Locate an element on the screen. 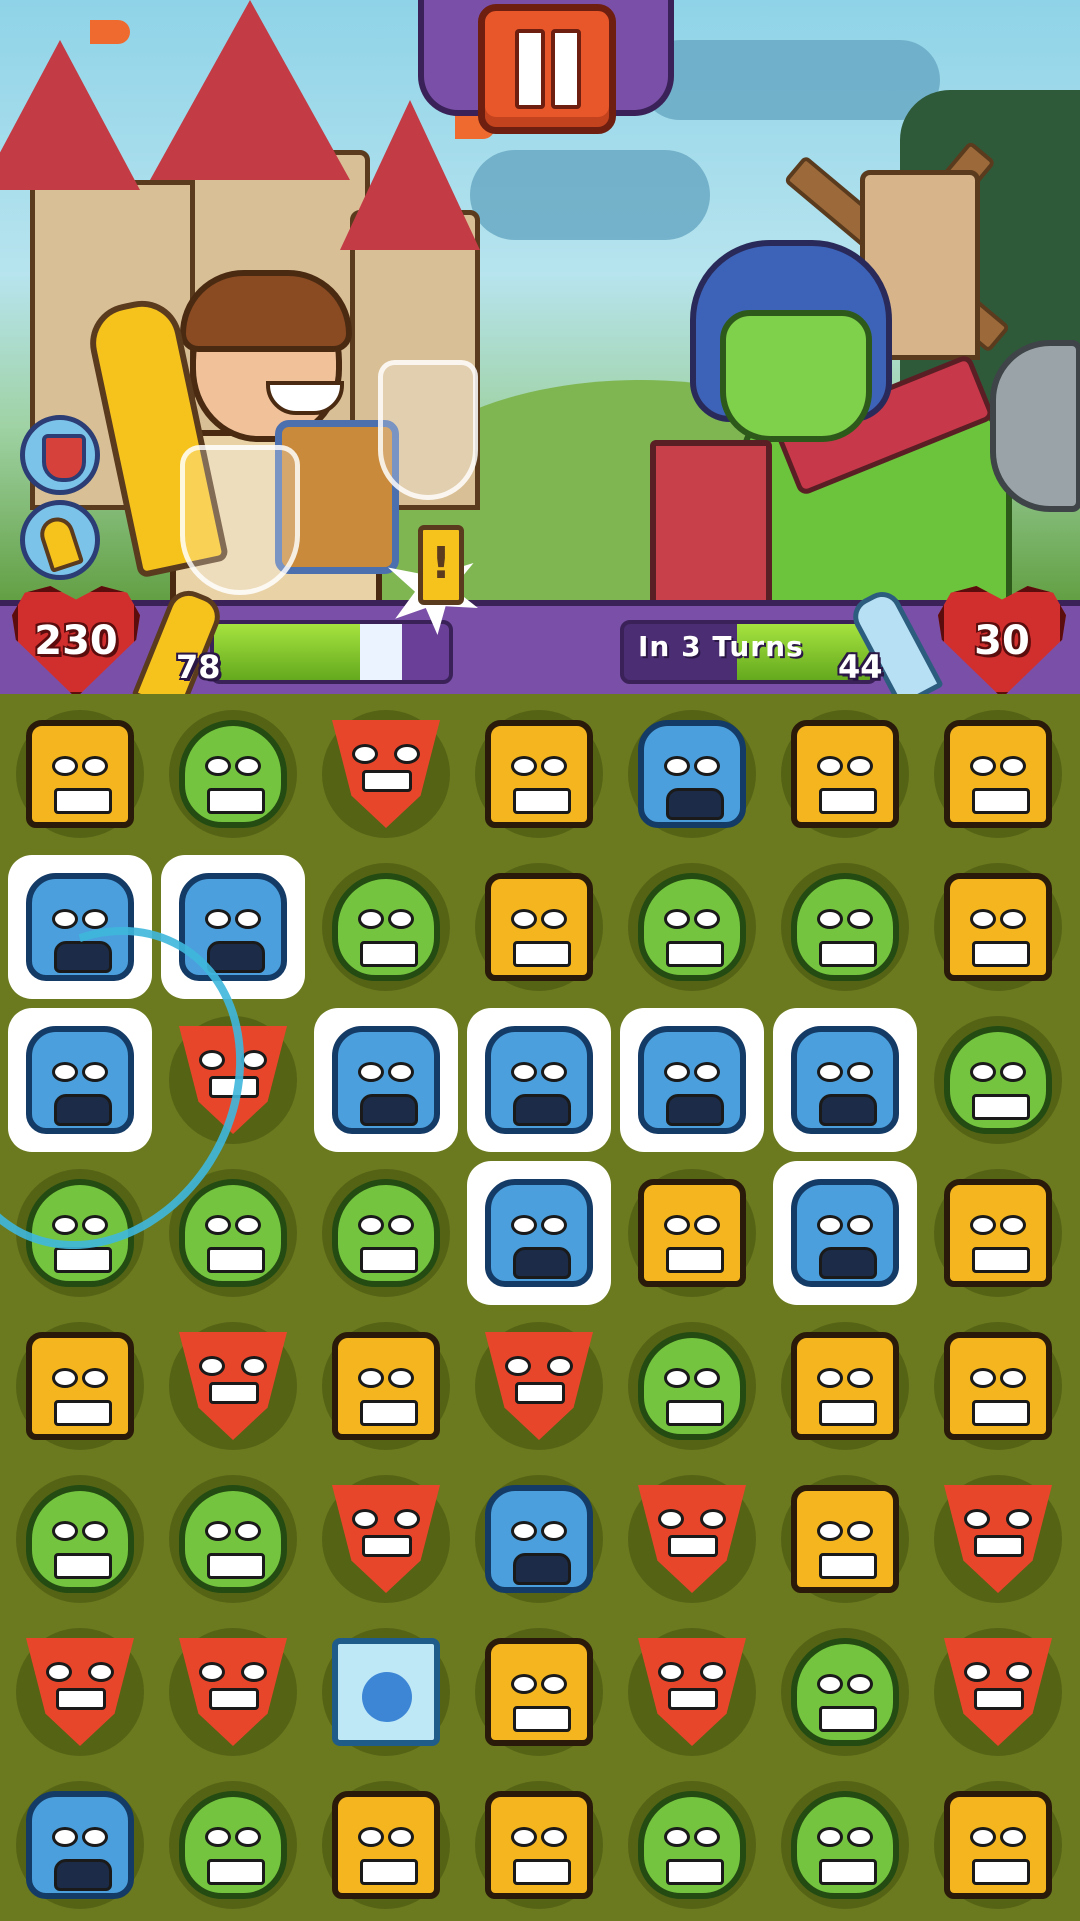  sword-buff-icon is located at coordinates (60, 540).